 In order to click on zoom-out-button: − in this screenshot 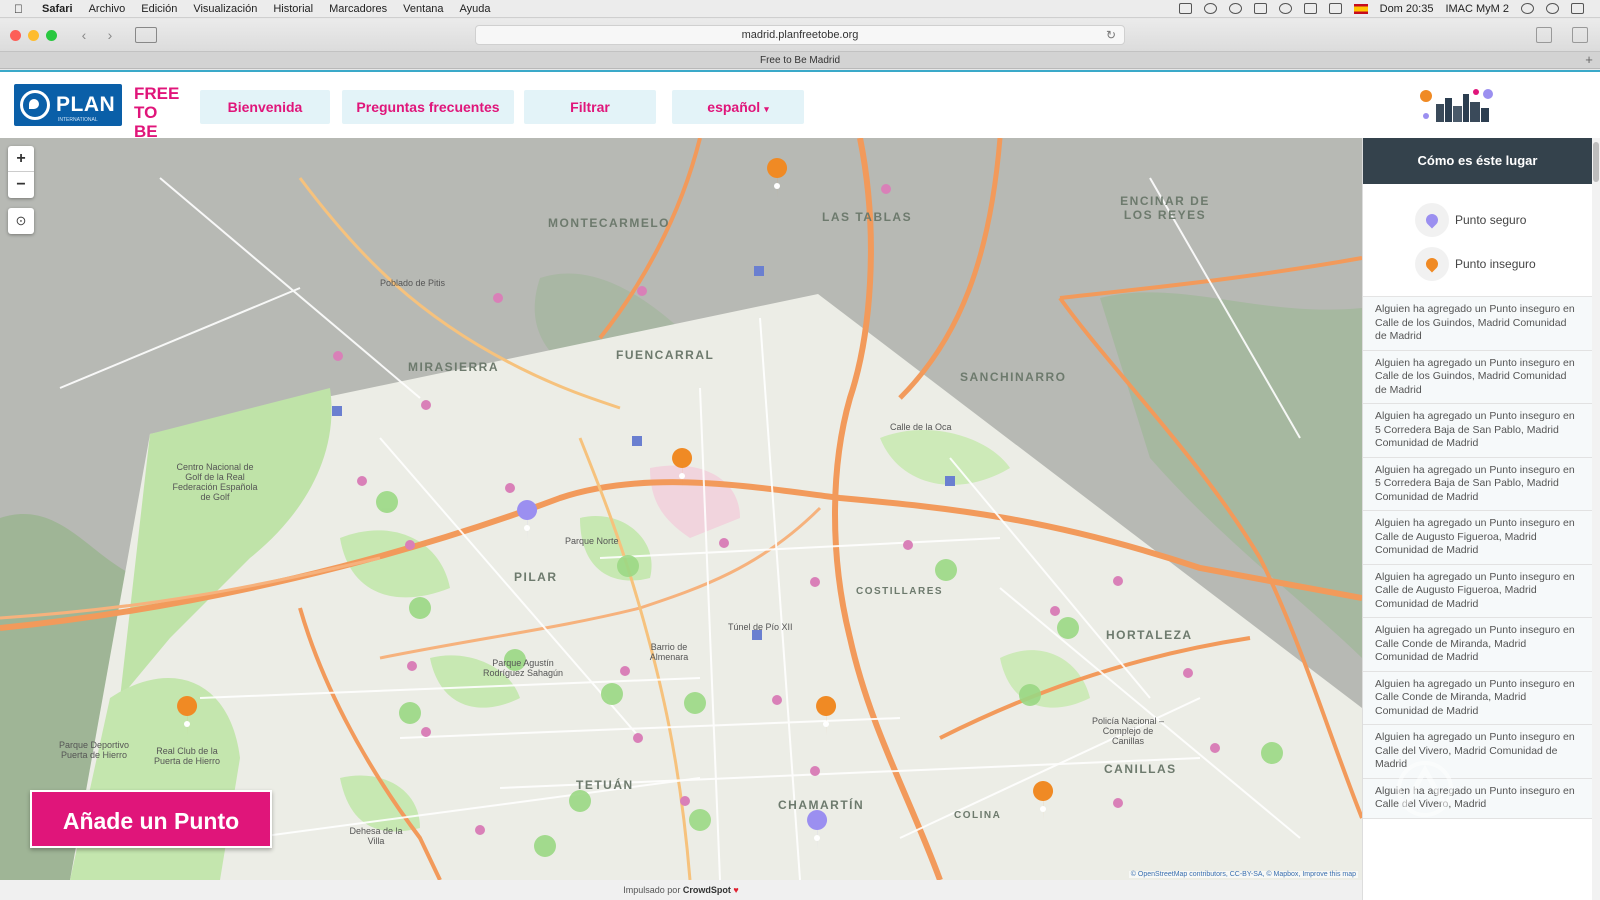, I will do `click(21, 185)`.